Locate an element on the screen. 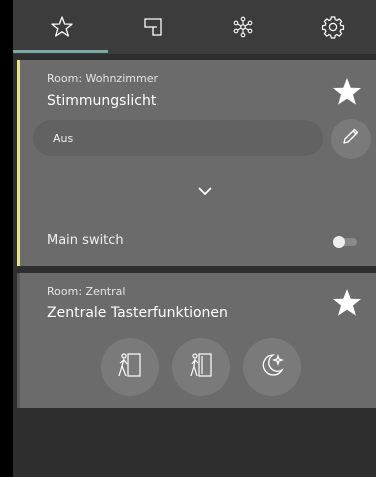 This screenshot has height=477, width=376. expand-card-button is located at coordinates (205, 190).